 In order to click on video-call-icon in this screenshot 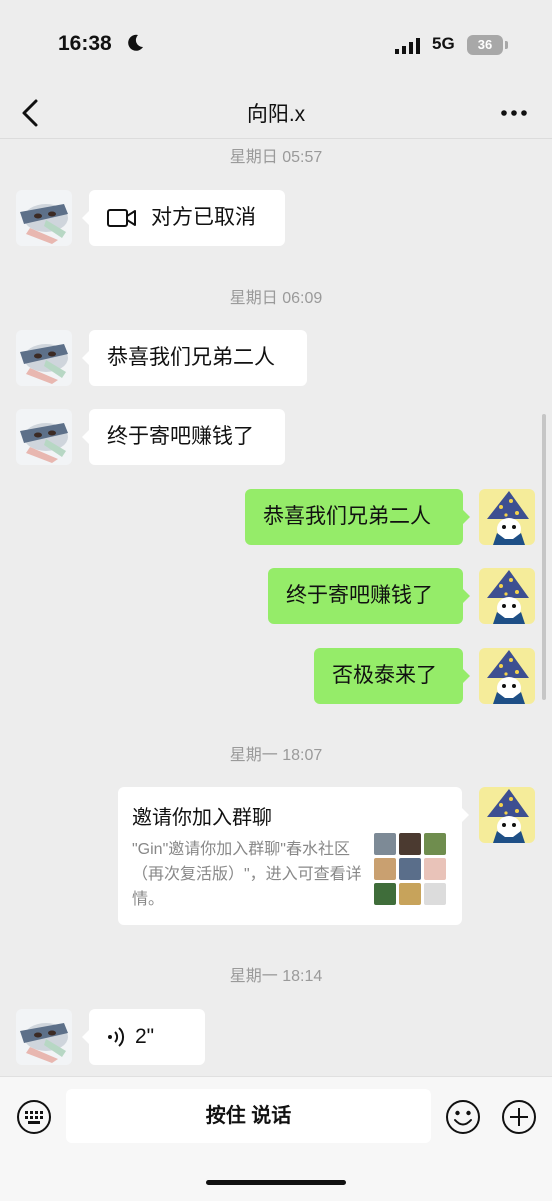, I will do `click(121, 218)`.